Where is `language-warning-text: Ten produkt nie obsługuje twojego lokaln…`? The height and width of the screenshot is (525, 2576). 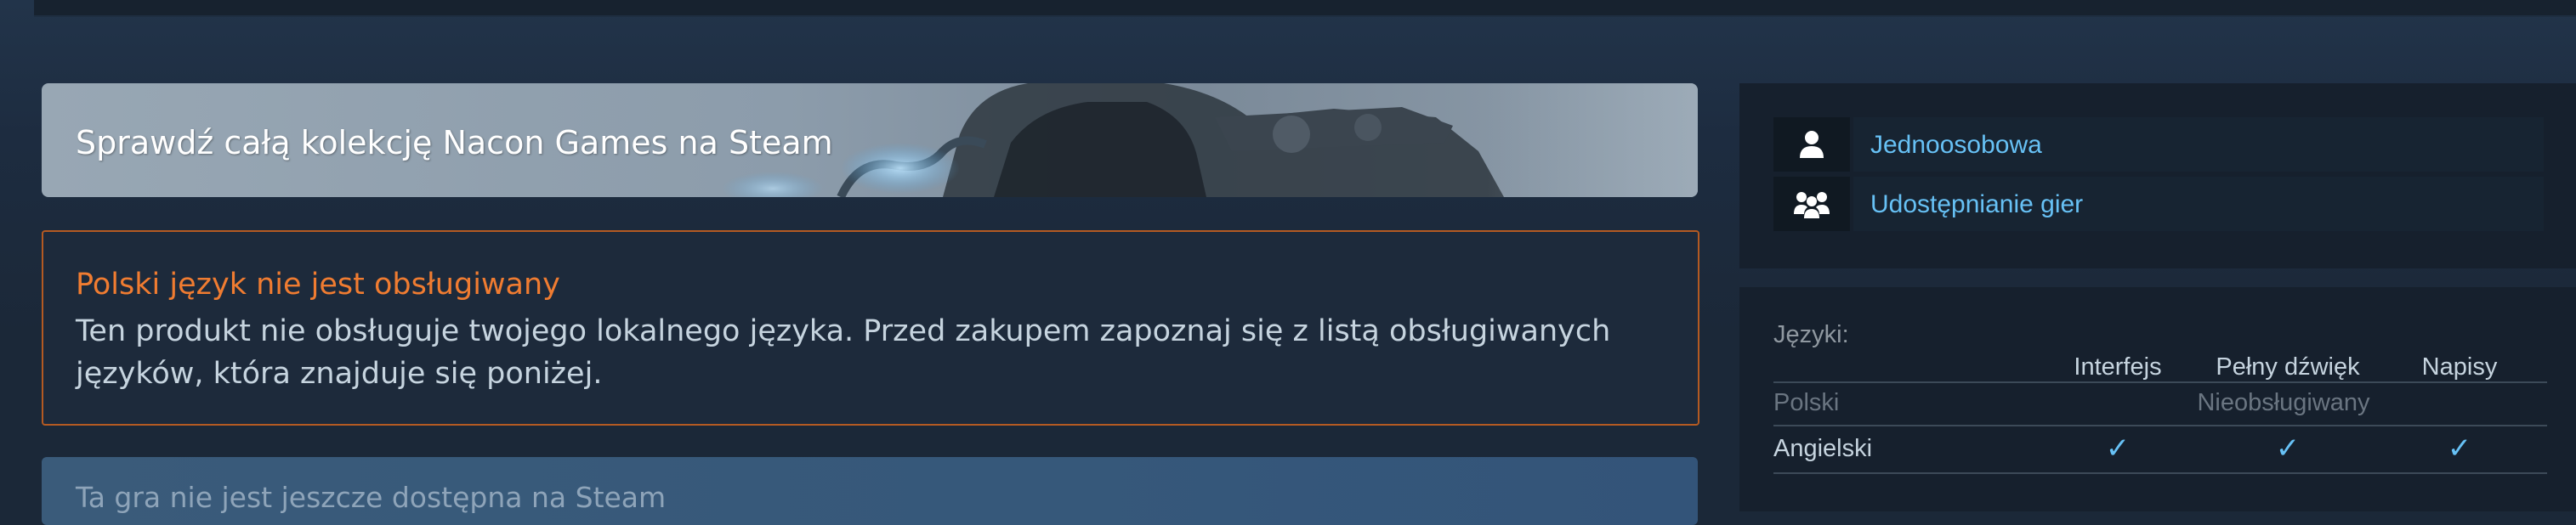
language-warning-text: Ten produkt nie obsługuje twojego lokaln… is located at coordinates (844, 352).